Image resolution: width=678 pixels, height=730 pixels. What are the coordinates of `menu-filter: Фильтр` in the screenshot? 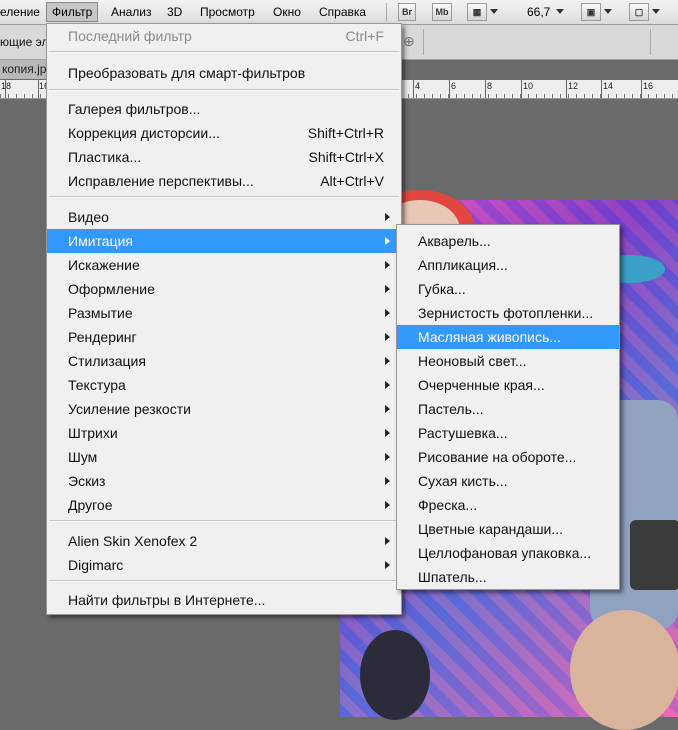 It's located at (72, 12).